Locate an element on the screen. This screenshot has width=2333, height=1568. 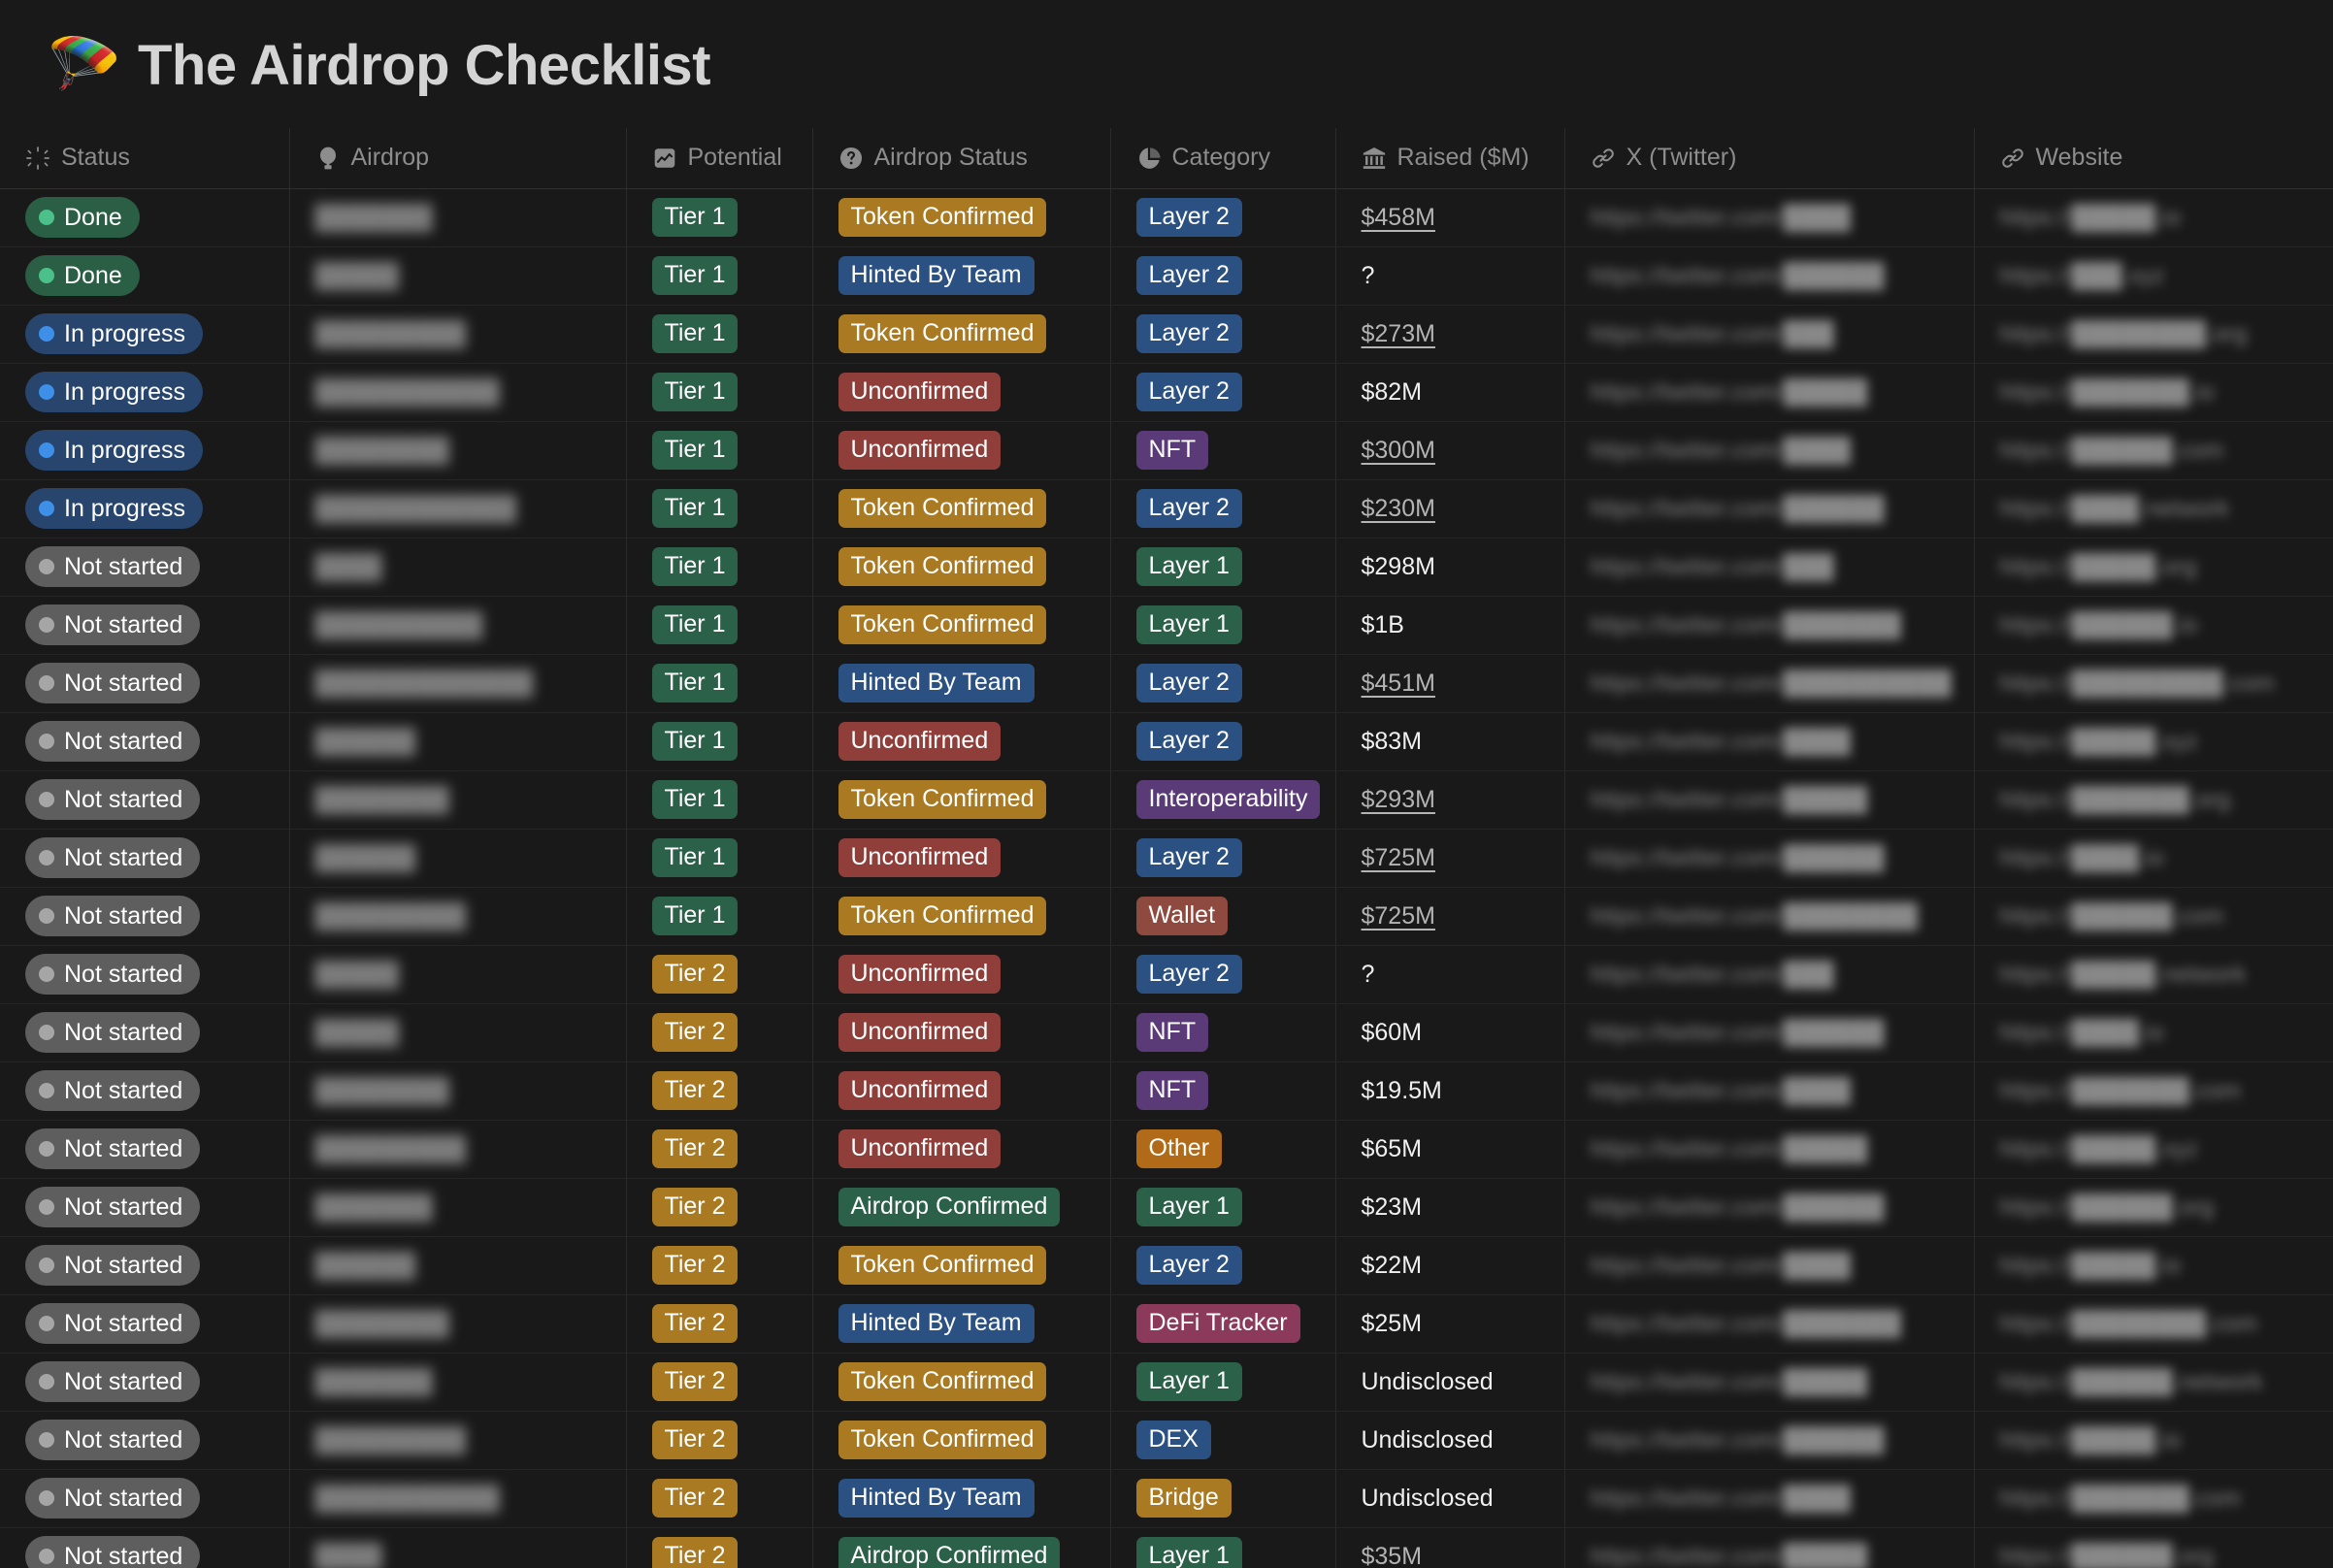
column-header-website: Website is located at coordinates (2153, 158).